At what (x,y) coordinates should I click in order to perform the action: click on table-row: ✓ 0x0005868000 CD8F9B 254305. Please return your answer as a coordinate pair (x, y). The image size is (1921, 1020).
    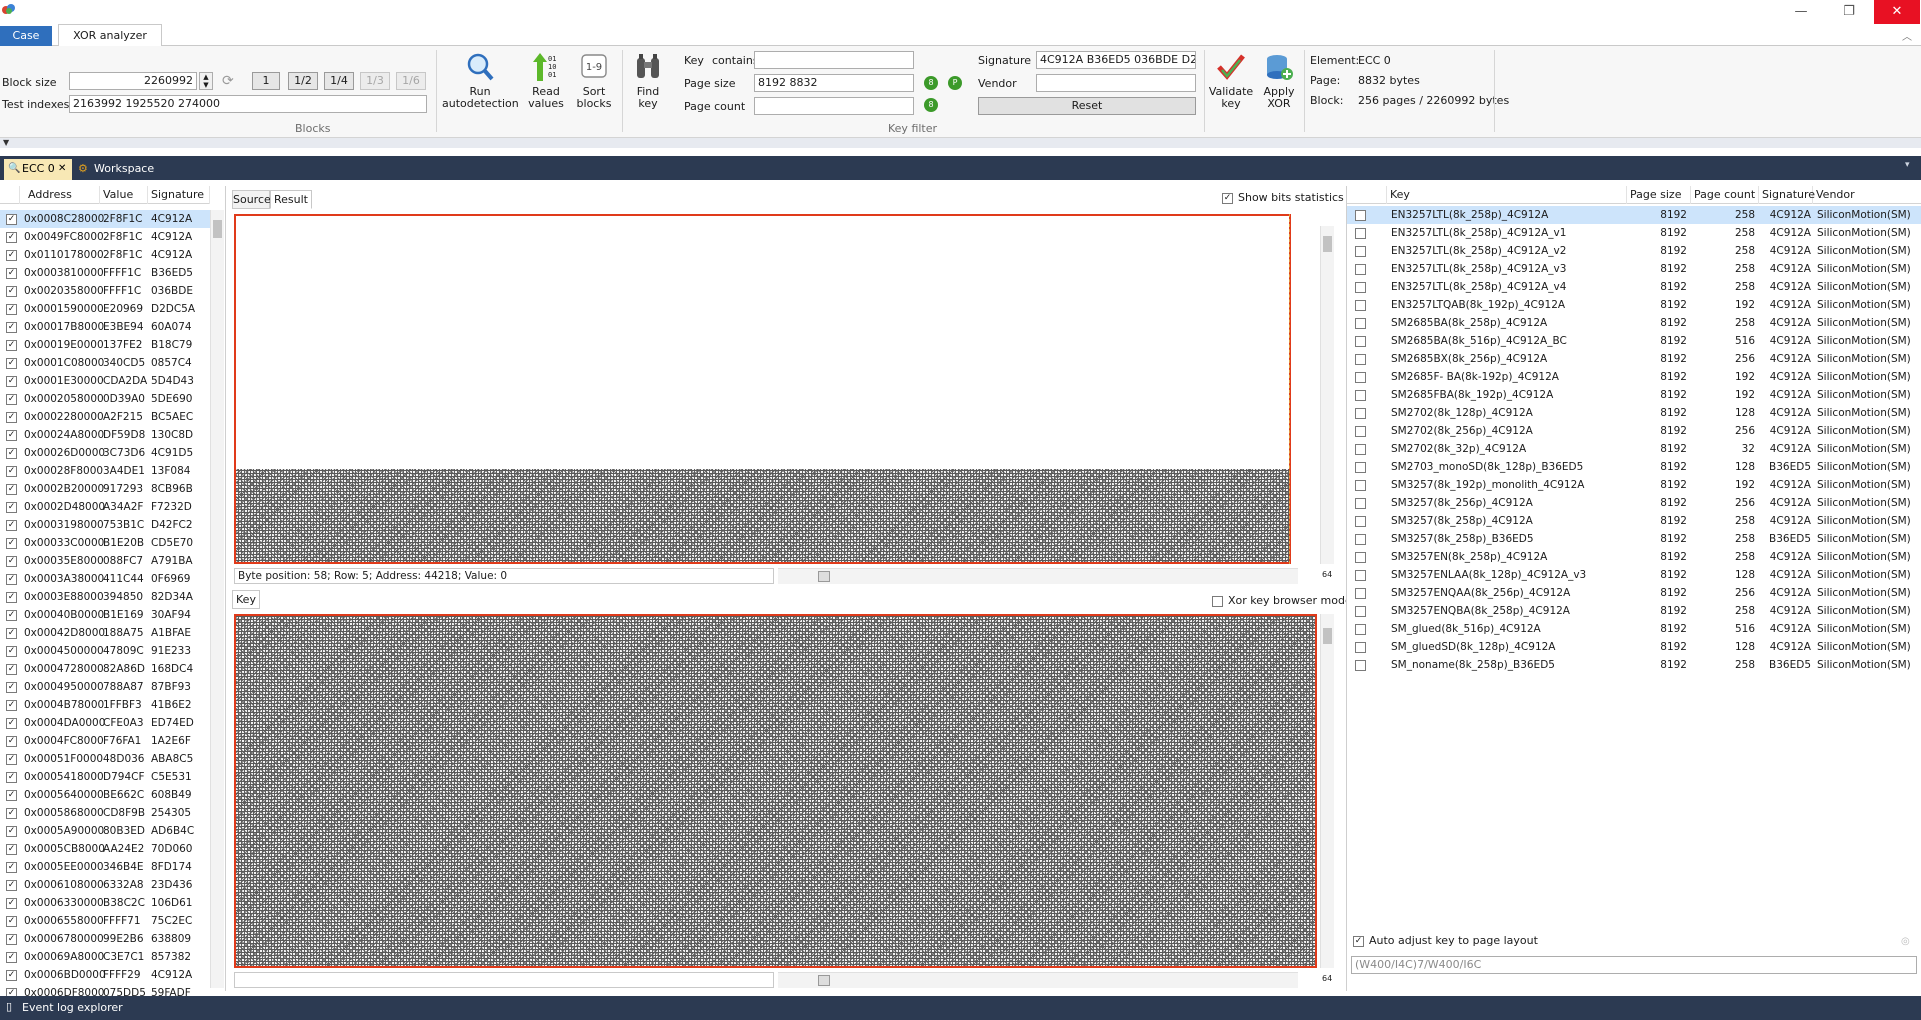
    Looking at the image, I should click on (105, 813).